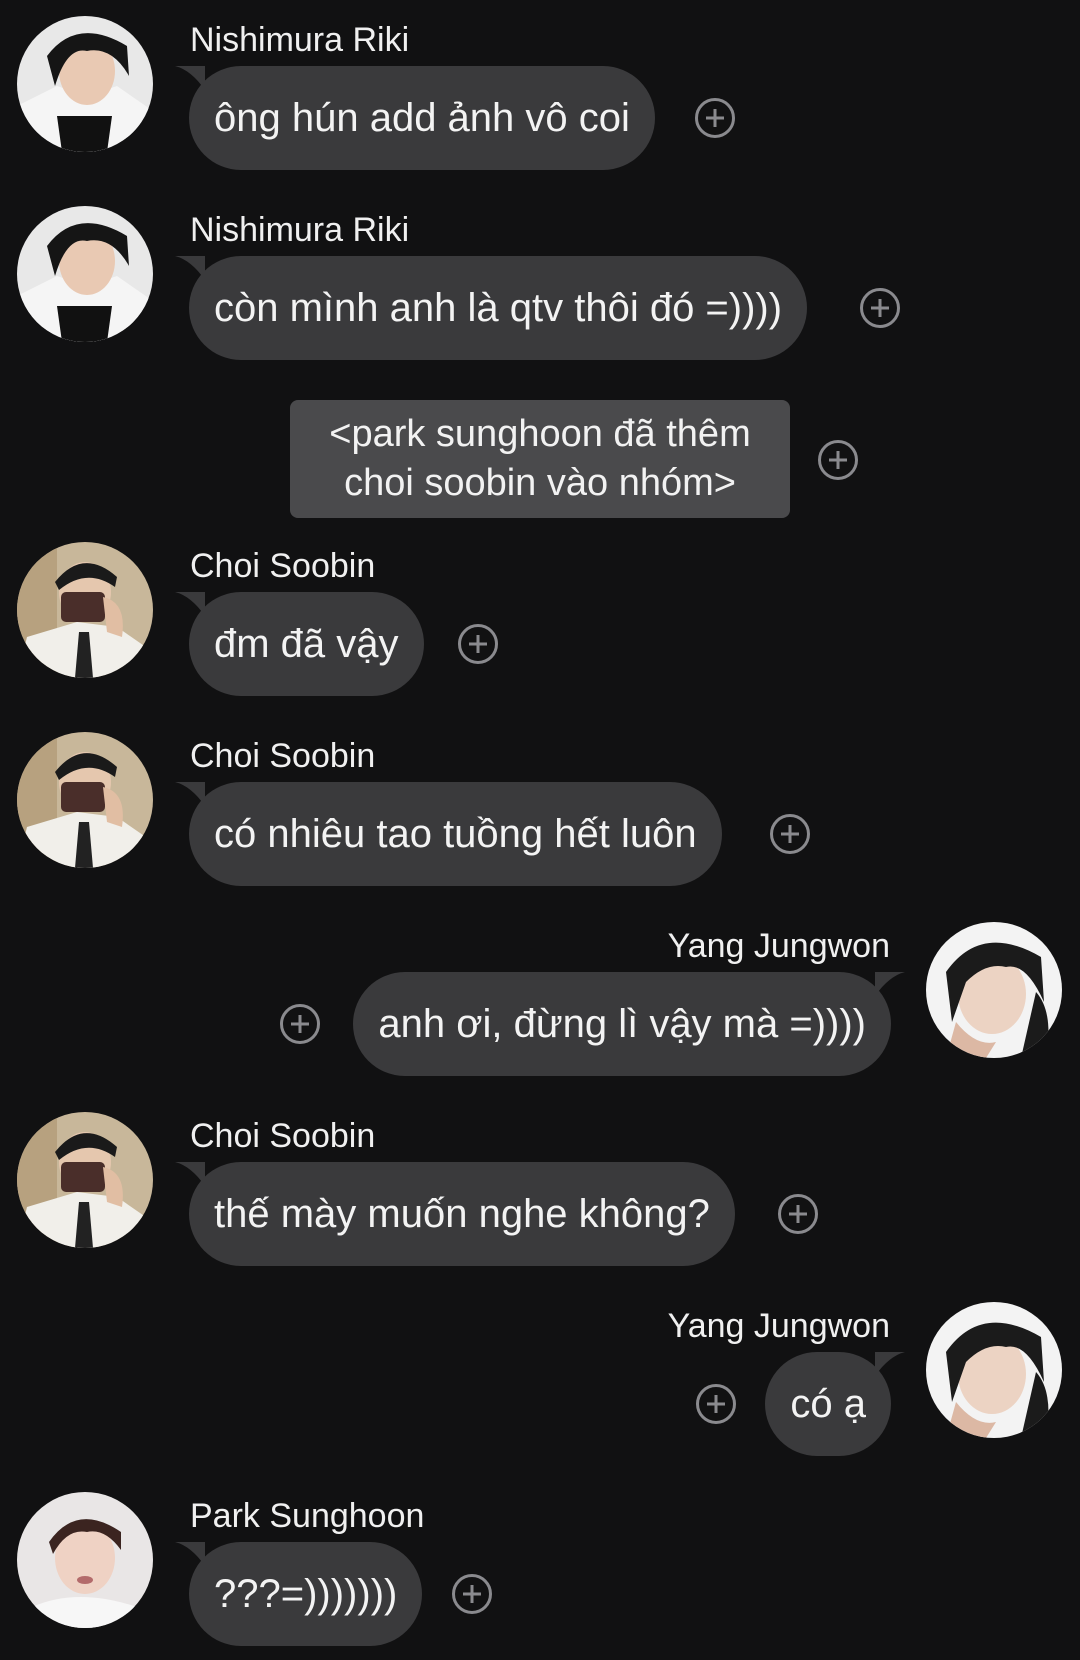 The width and height of the screenshot is (1080, 1660). Describe the element at coordinates (622, 1023) in the screenshot. I see `message-text: anh ơi, đừng lì vậy mà =))))` at that location.